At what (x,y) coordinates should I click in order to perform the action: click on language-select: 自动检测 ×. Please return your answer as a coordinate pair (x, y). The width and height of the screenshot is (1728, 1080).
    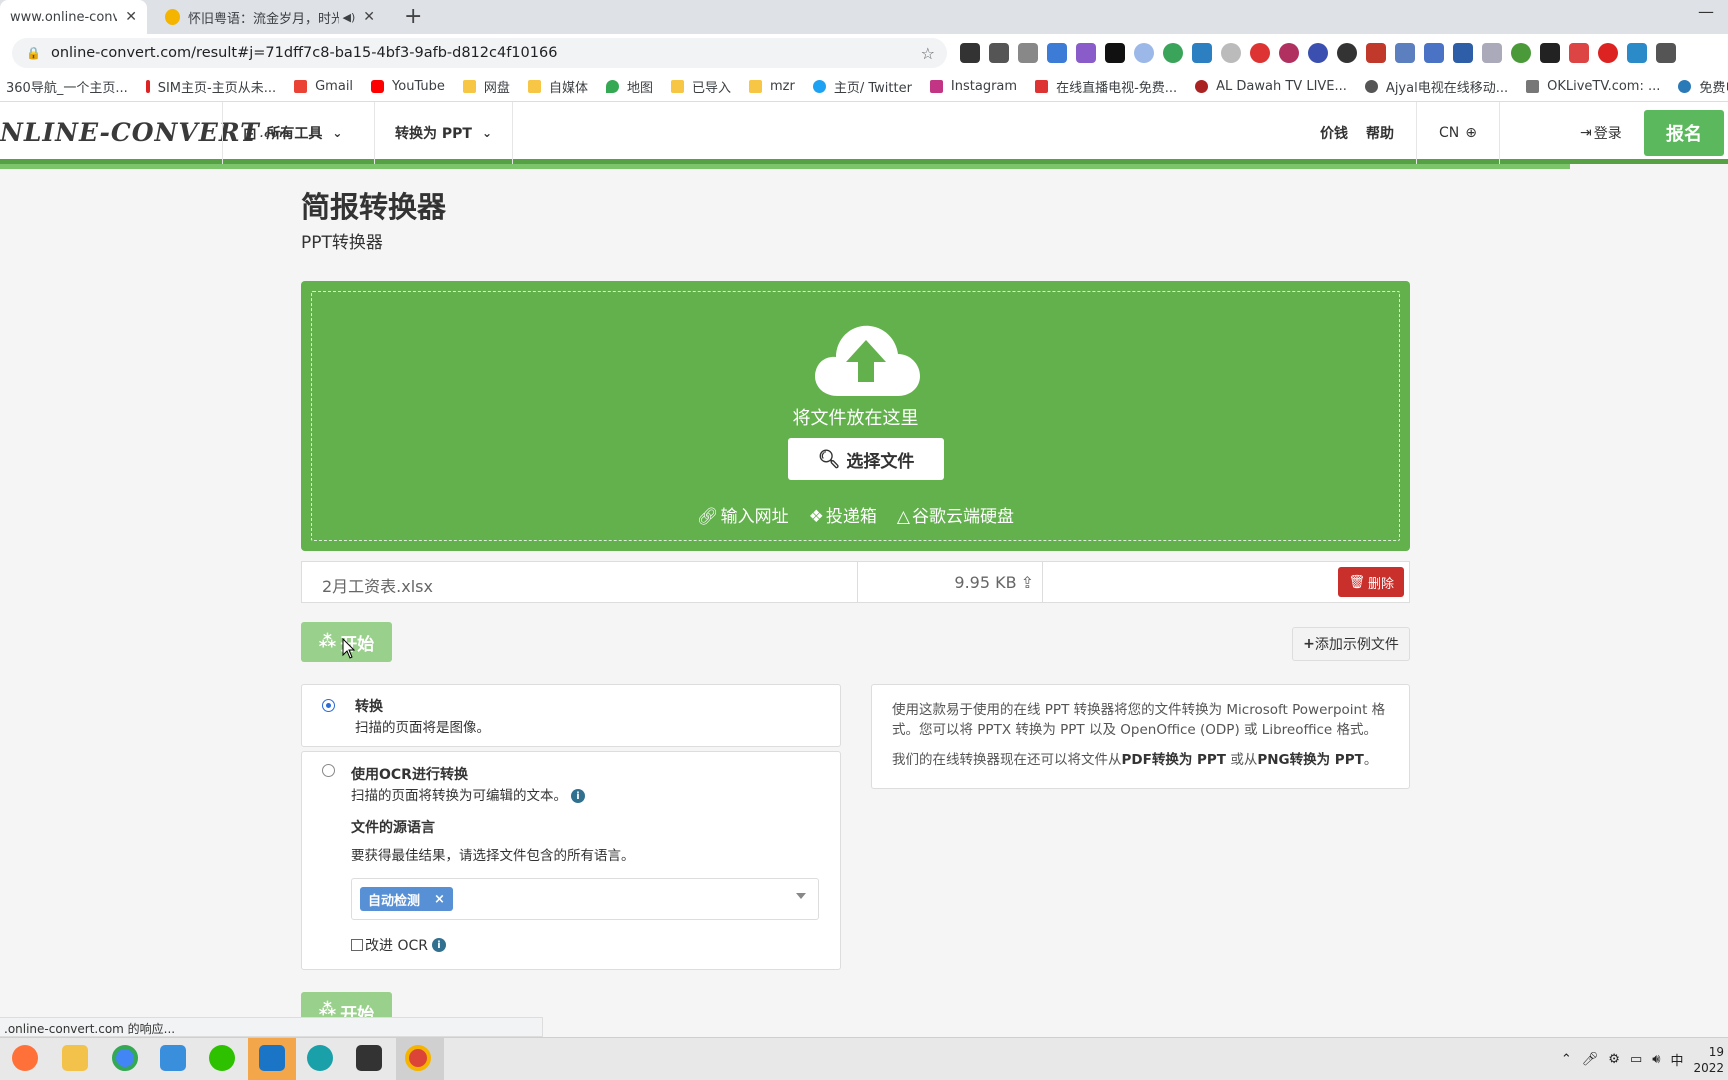
    Looking at the image, I should click on (585, 899).